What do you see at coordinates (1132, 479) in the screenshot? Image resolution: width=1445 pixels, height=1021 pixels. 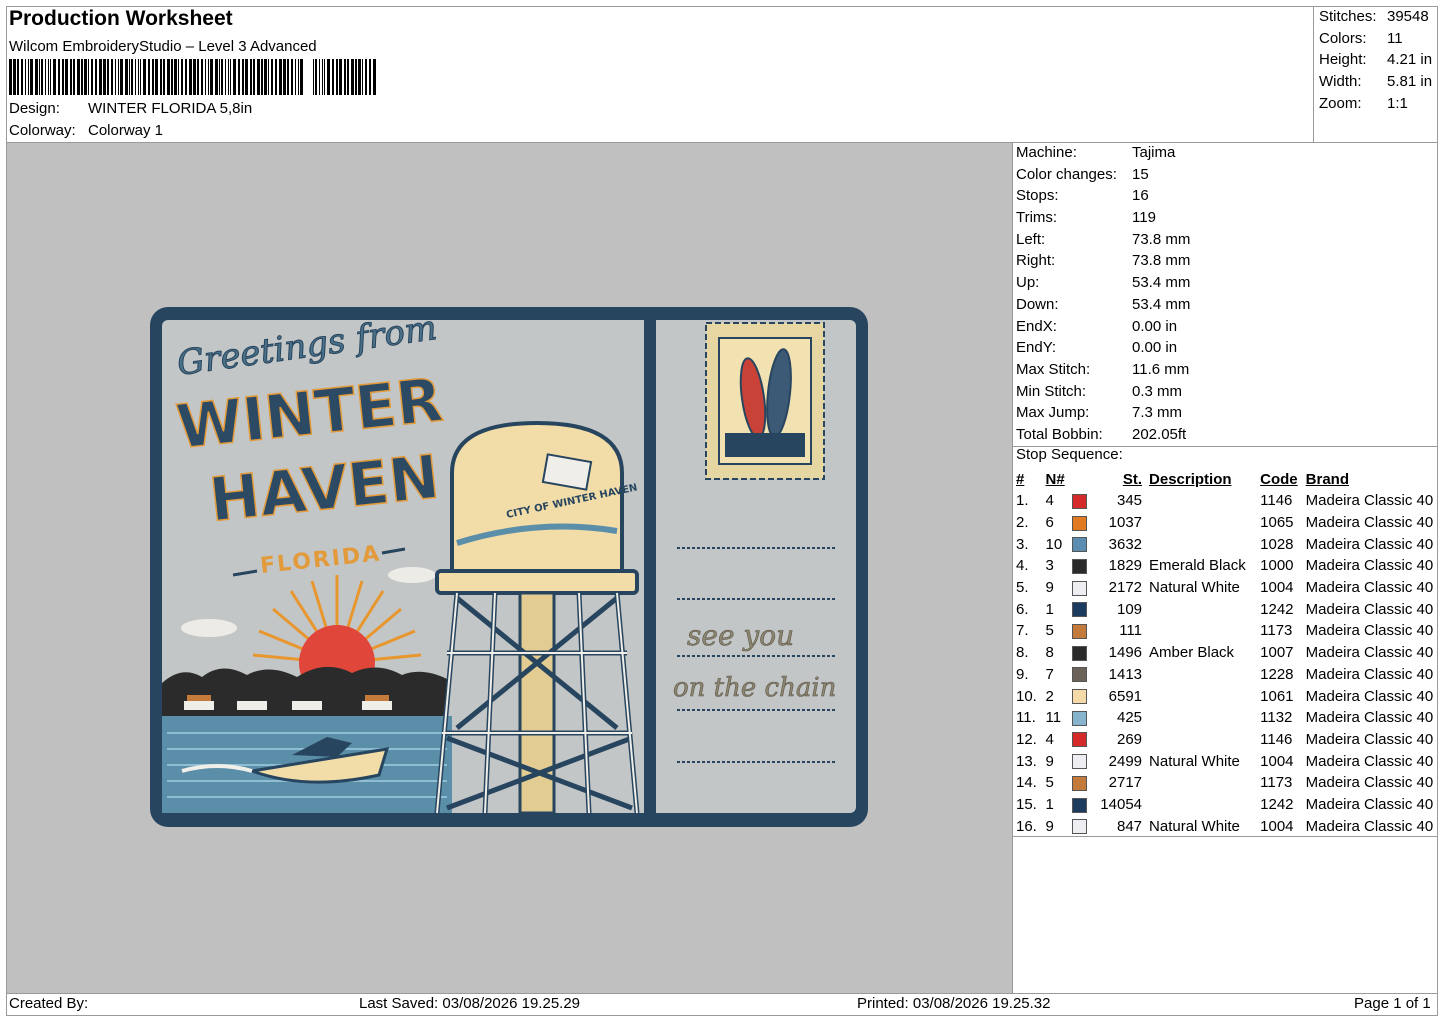 I see `col-stitches: St.` at bounding box center [1132, 479].